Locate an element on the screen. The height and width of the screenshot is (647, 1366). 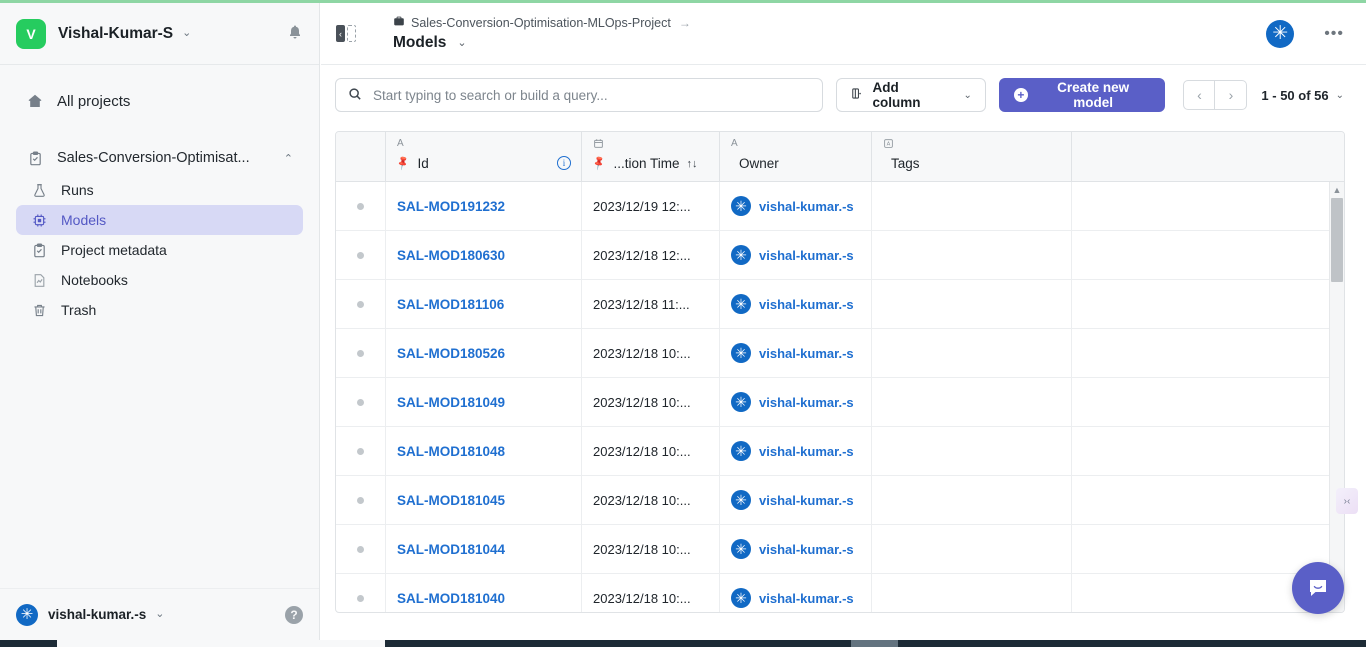
model-id-link: SAL-MOD181106 is located at coordinates (450, 304).